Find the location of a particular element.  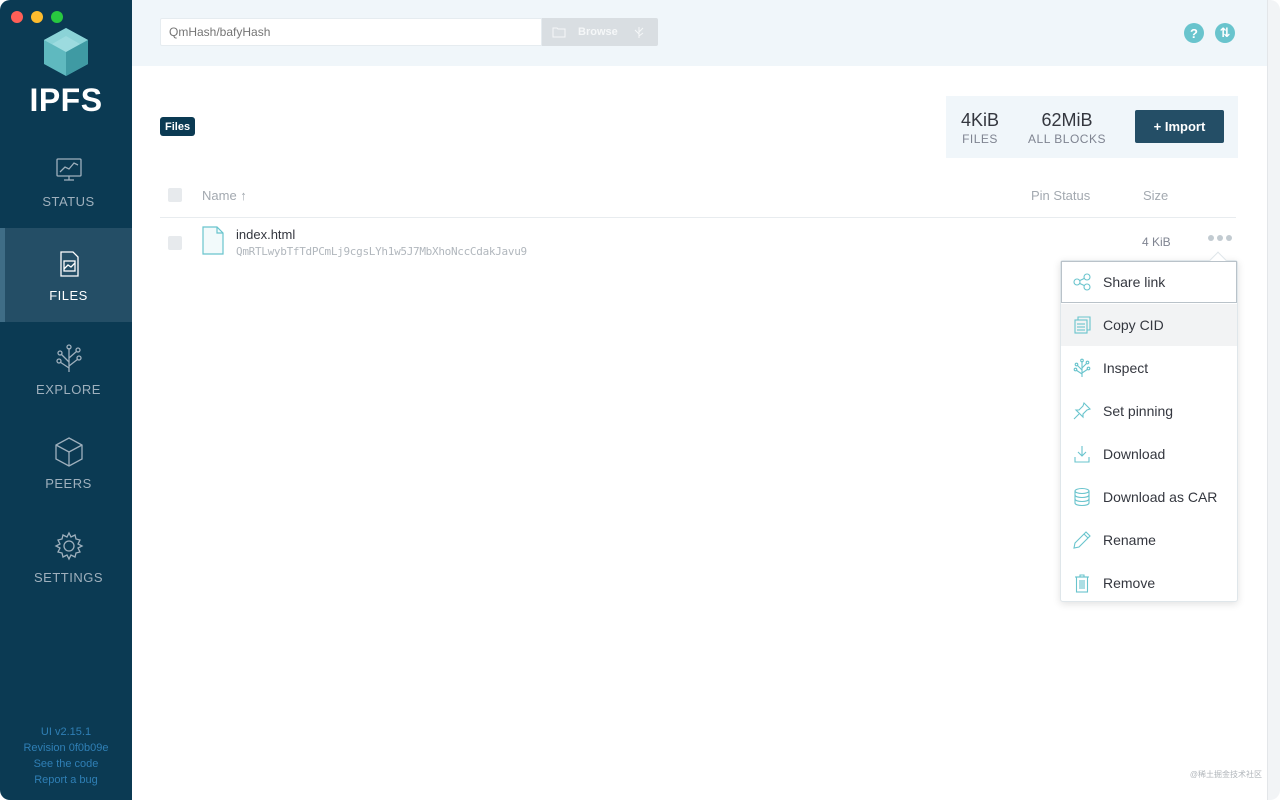

report-bug-link: Report a bug is located at coordinates (66, 780).